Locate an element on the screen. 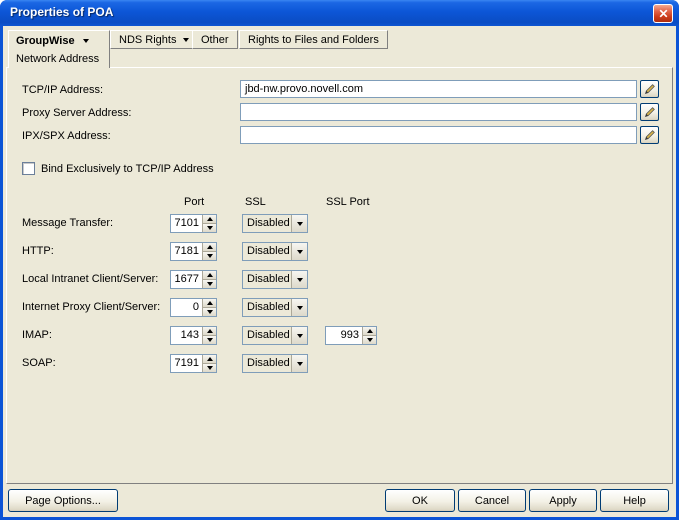  internet-proxy-label: Internet Proxy Client/Server: is located at coordinates (91, 307).